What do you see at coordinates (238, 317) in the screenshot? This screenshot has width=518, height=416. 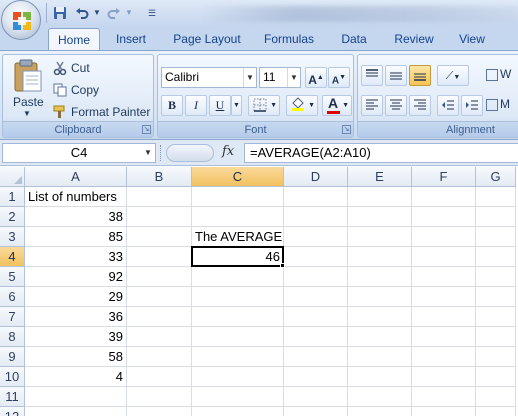 I see `cell-c7` at bounding box center [238, 317].